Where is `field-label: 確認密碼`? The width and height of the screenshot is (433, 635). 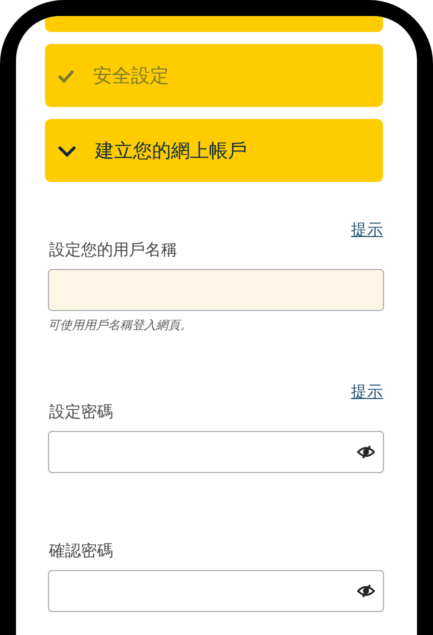
field-label: 確認密碼 is located at coordinates (81, 551).